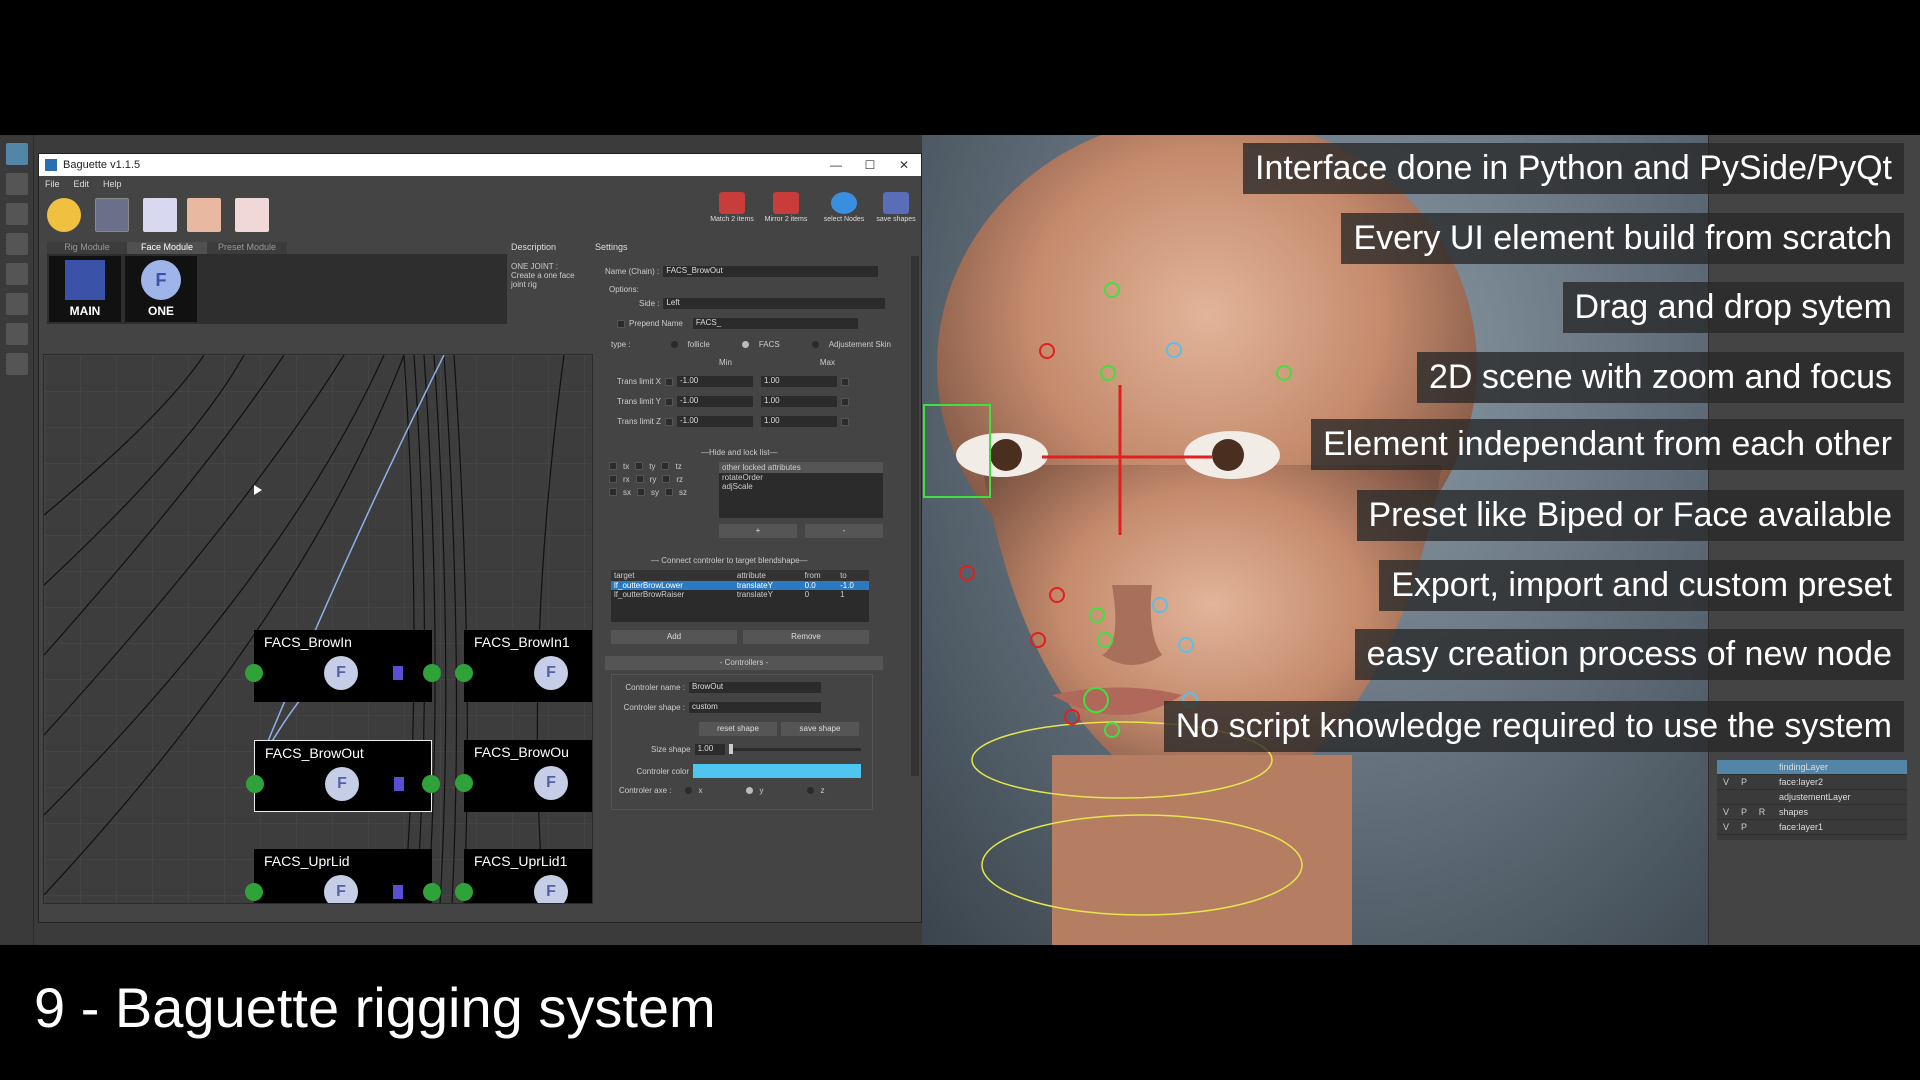 The height and width of the screenshot is (1080, 1920). Describe the element at coordinates (755, 707) in the screenshot. I see `ctrl-shape-select: custom` at that location.